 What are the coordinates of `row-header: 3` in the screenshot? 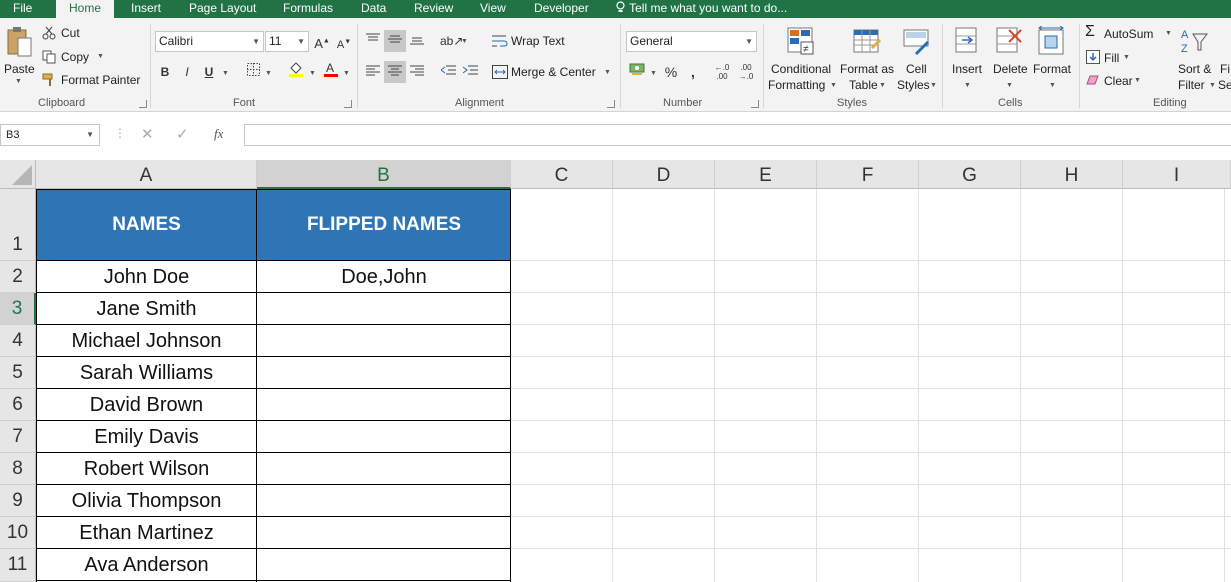 It's located at (18, 309).